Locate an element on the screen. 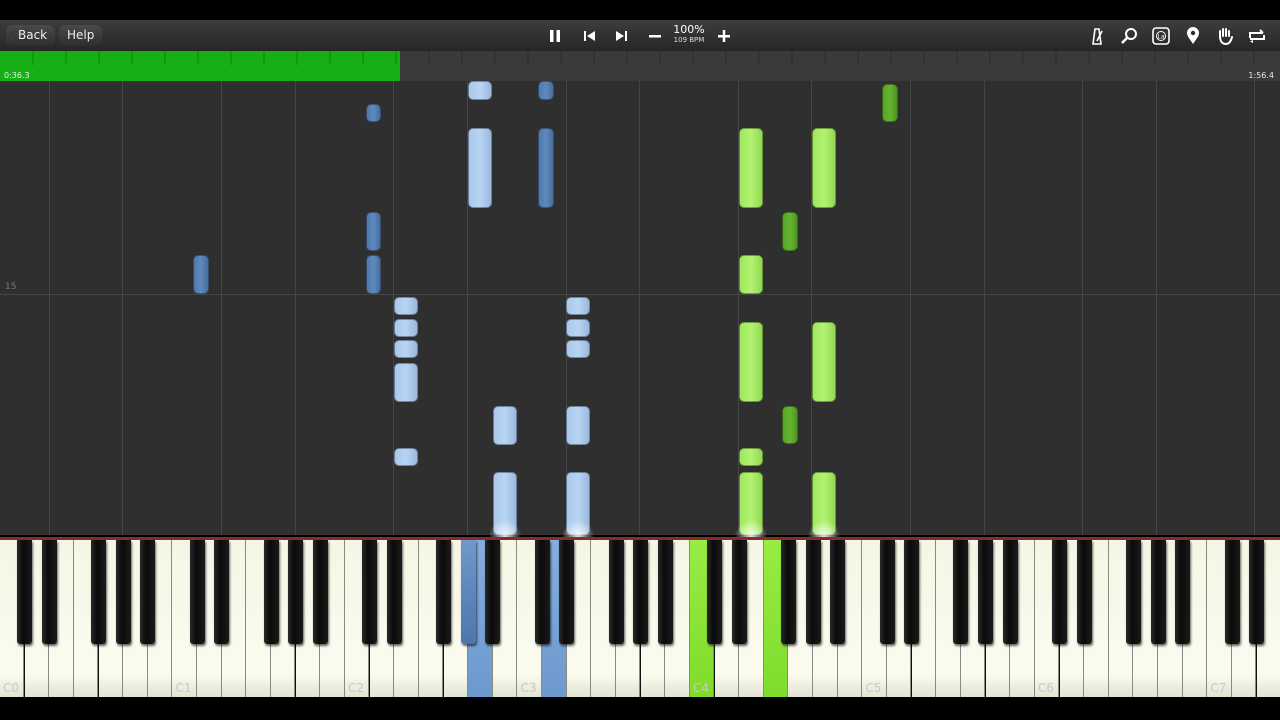 The image size is (1280, 720). black-key-f-sharp0 is located at coordinates (99, 592).